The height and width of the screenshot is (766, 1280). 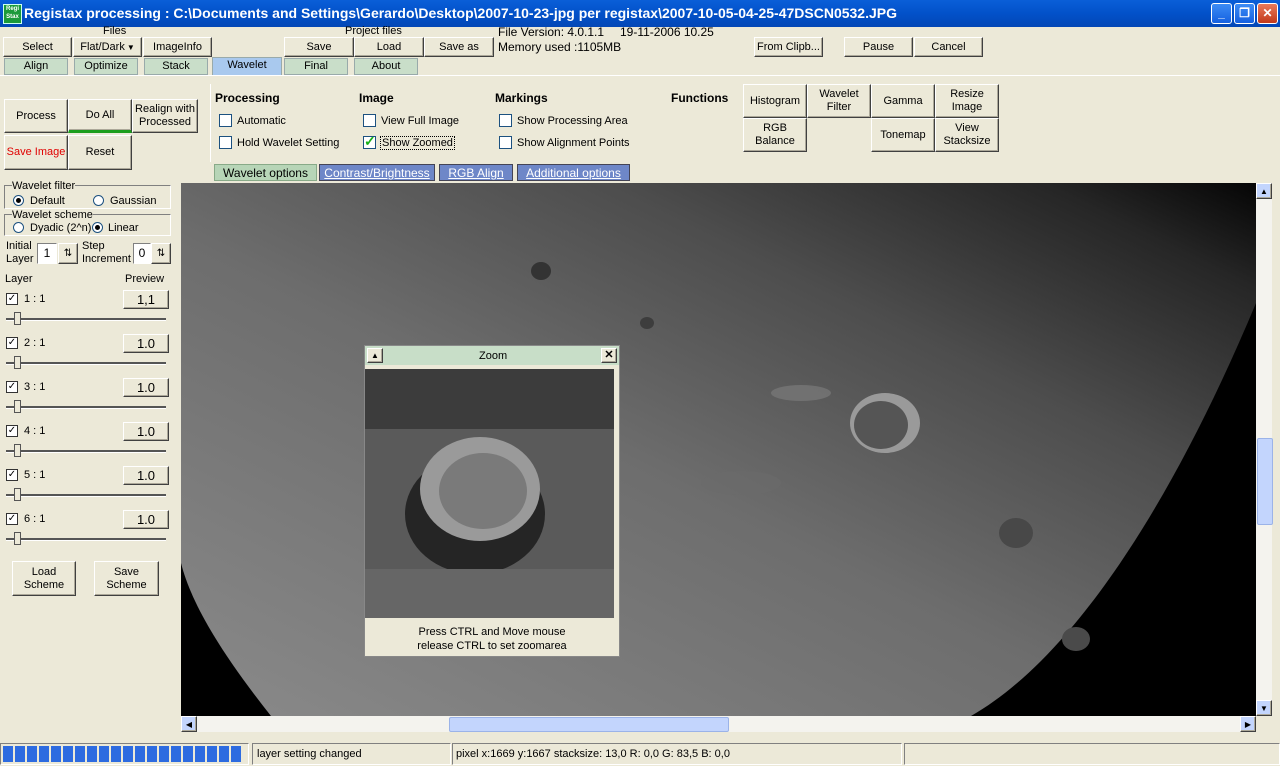 What do you see at coordinates (1248, 724) in the screenshot?
I see `scroll-right-icon: ▶` at bounding box center [1248, 724].